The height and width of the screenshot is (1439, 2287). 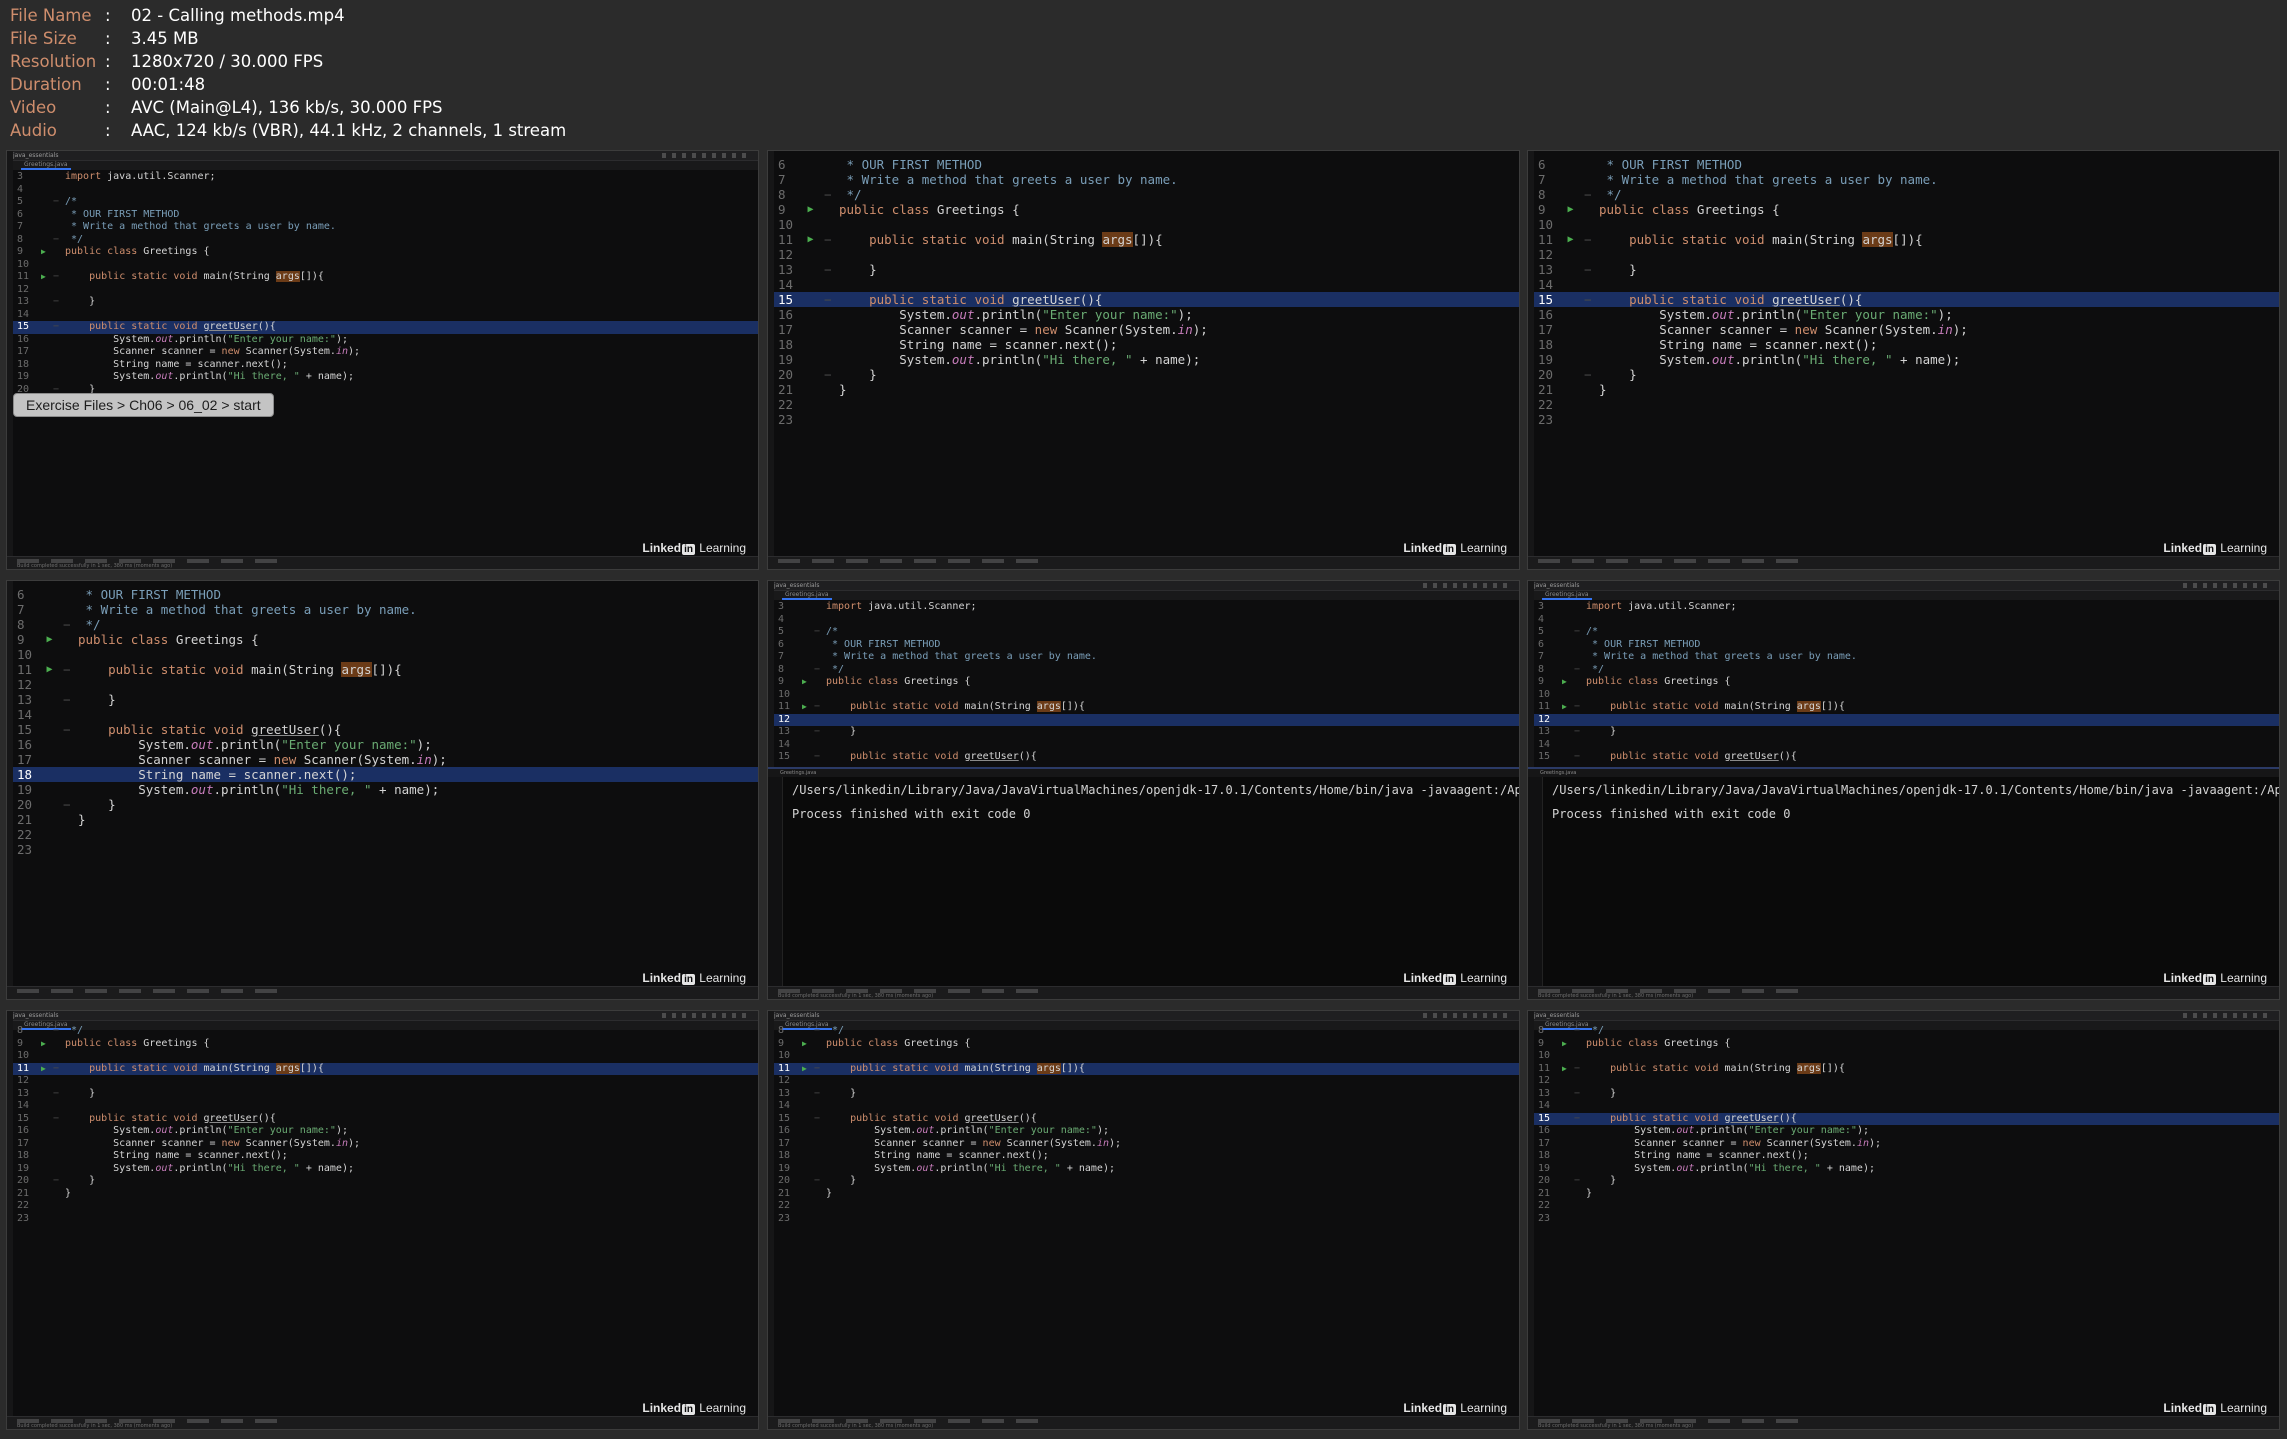 I want to click on line-number: 15, so click(x=23, y=1118).